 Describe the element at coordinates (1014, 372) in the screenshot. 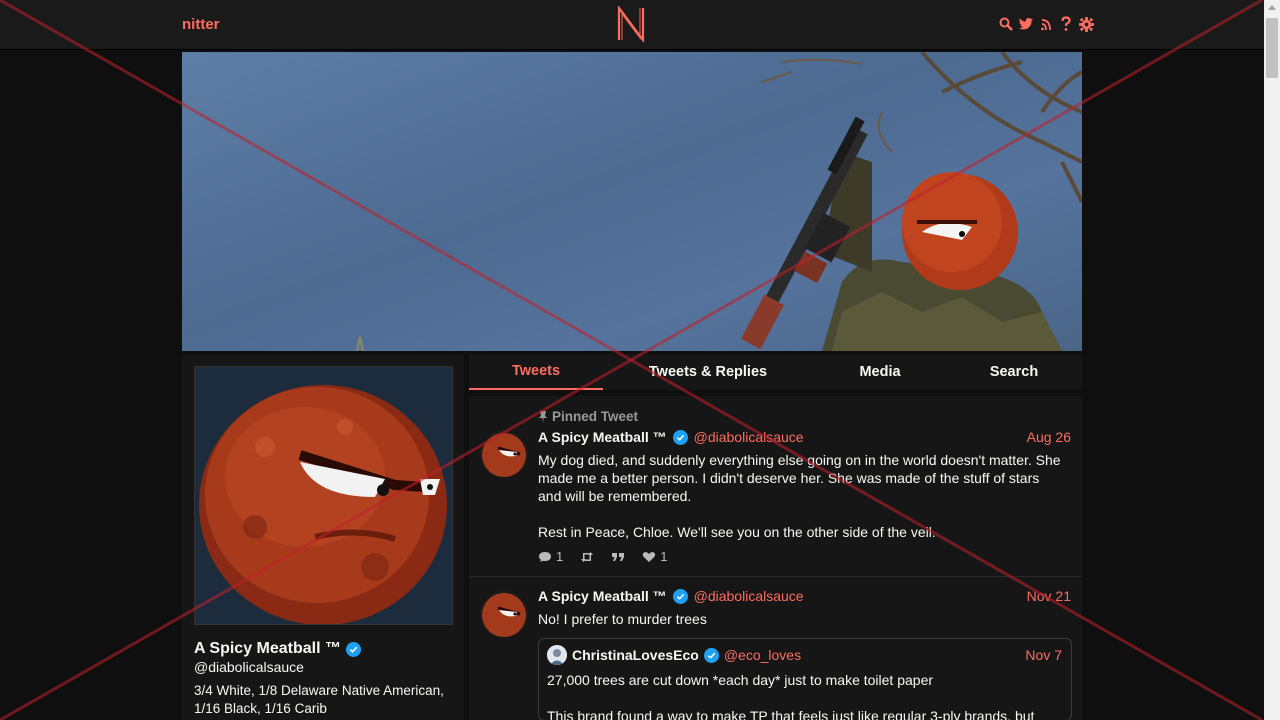

I see `tab-search: Search` at that location.